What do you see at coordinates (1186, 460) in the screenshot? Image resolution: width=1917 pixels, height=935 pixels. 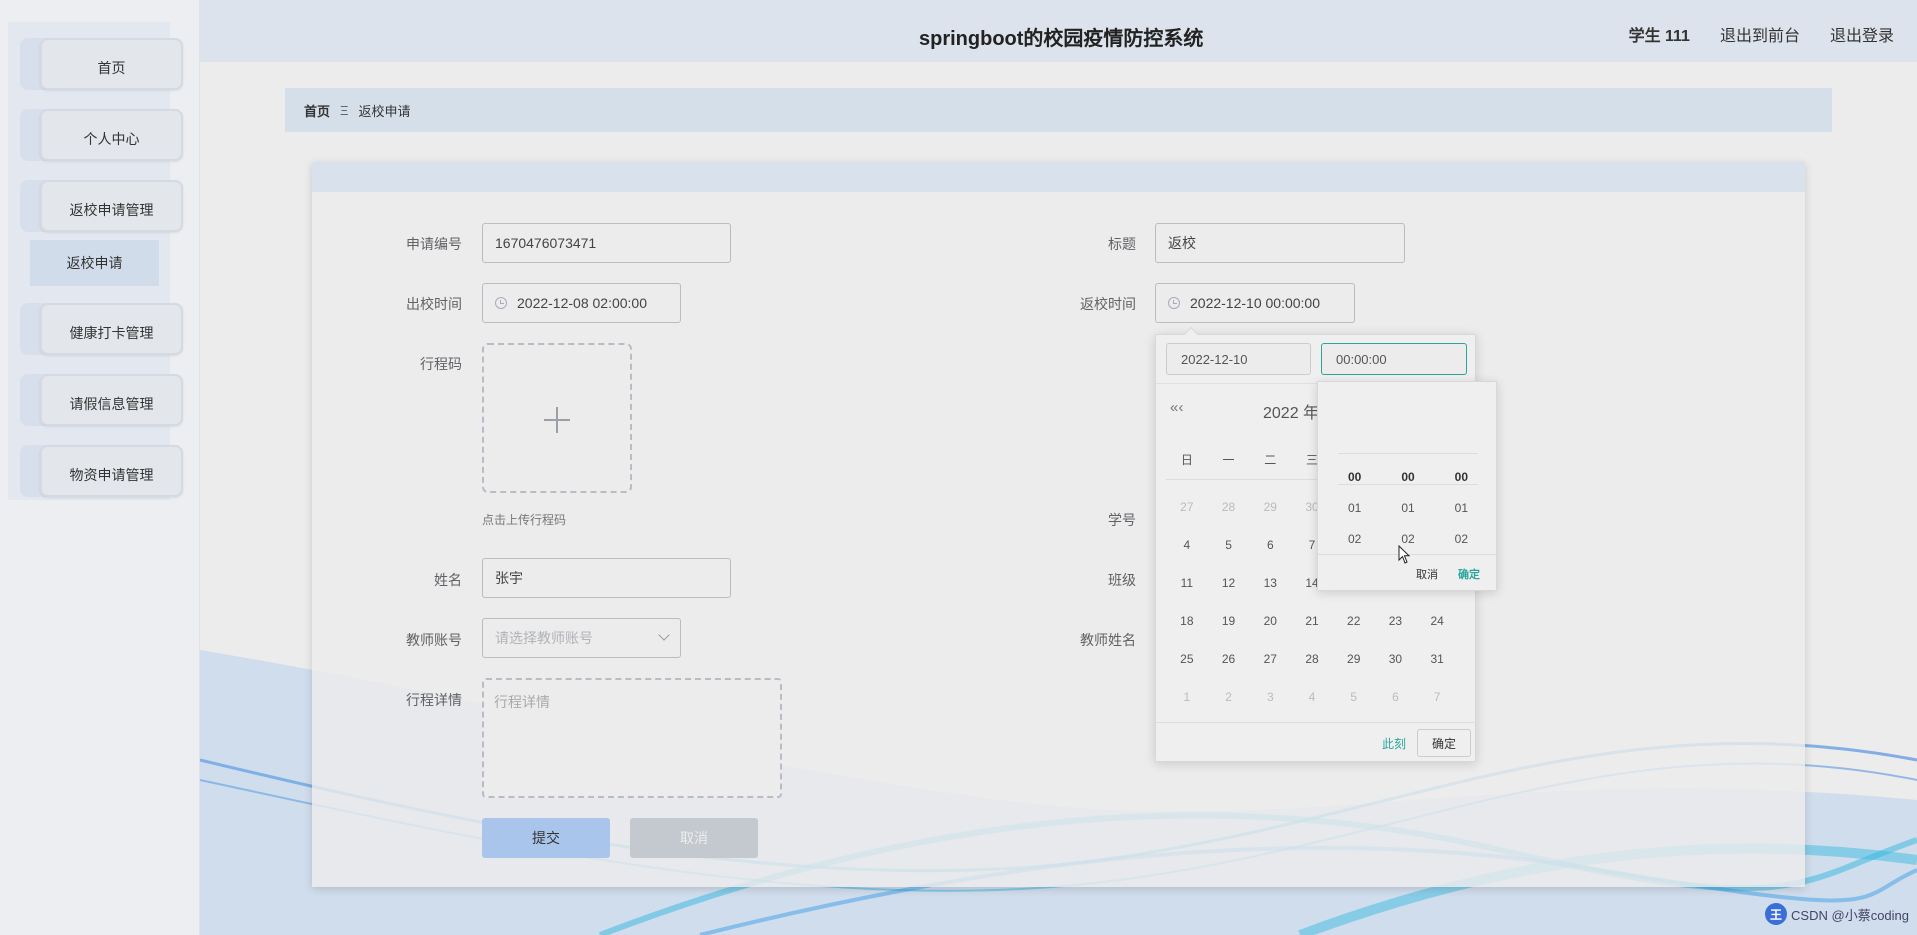 I see `weekday: 日` at bounding box center [1186, 460].